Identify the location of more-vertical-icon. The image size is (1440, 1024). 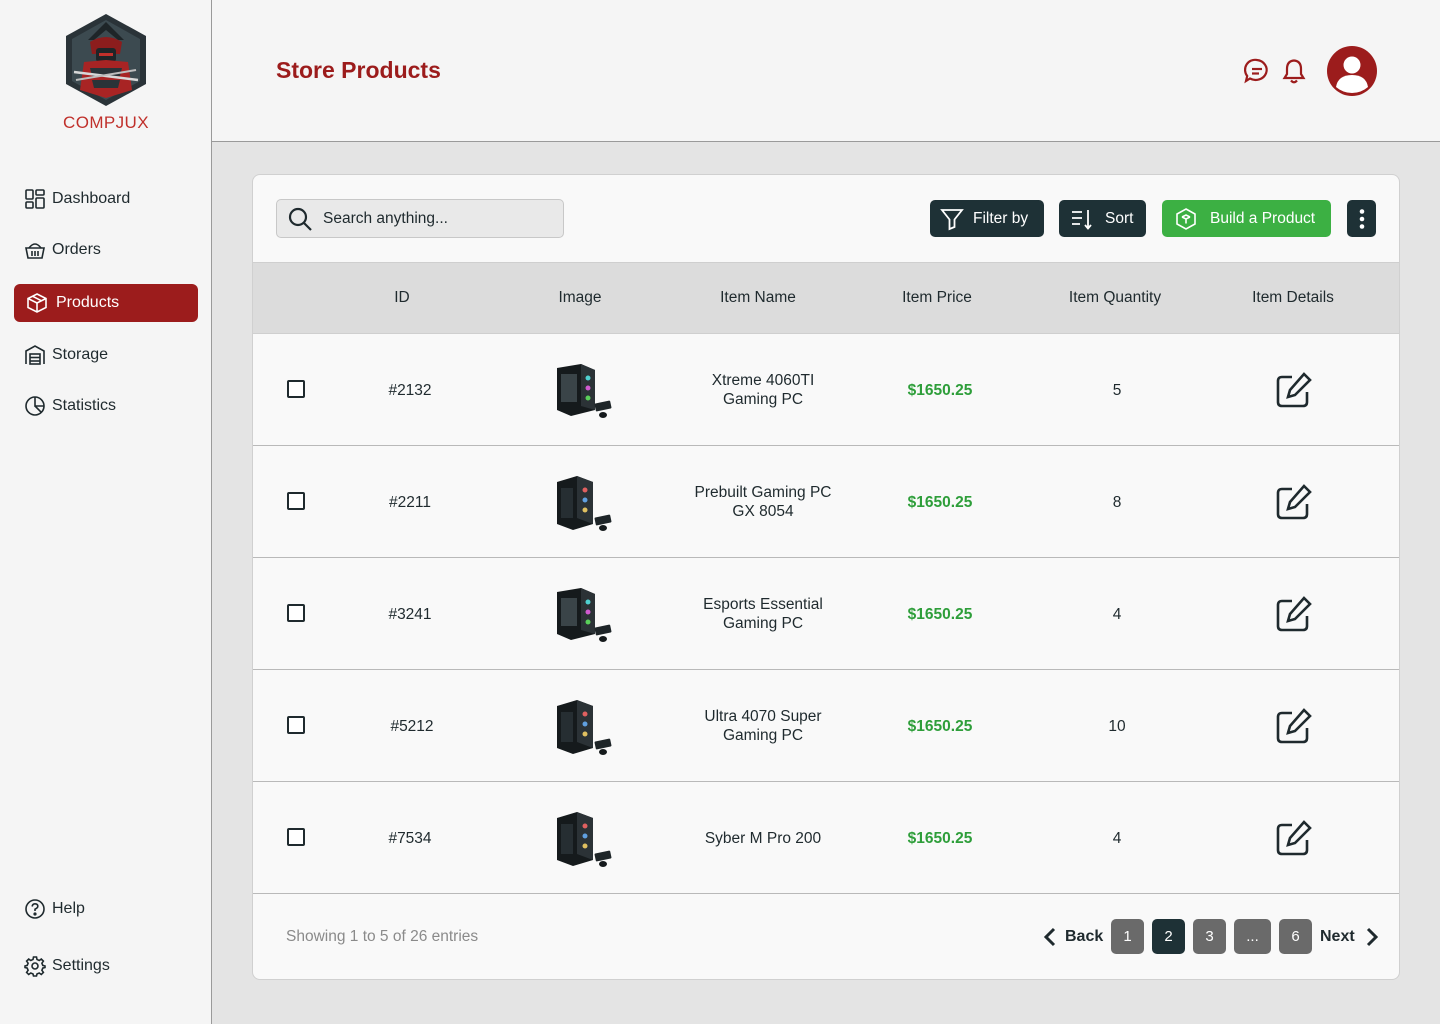
(1362, 219).